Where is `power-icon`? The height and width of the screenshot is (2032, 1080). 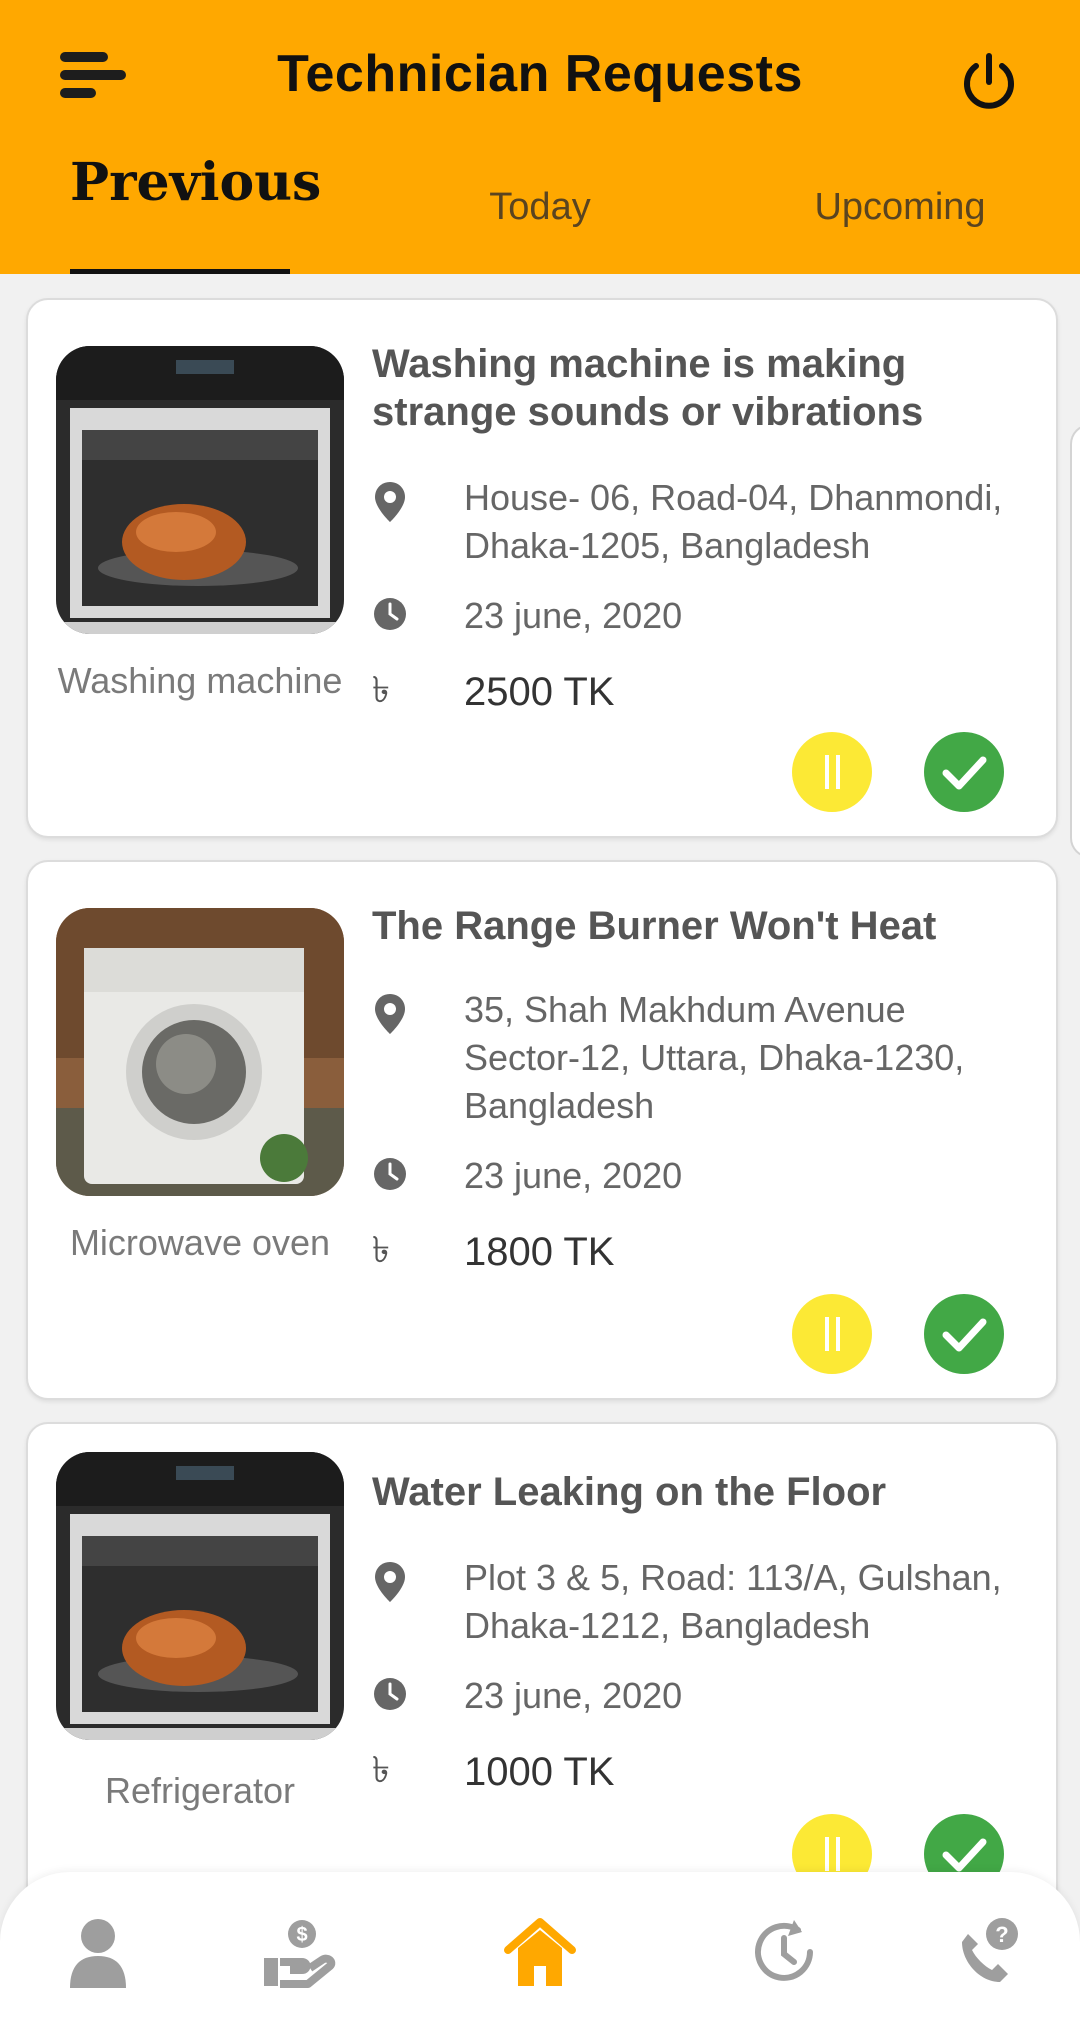 power-icon is located at coordinates (989, 81).